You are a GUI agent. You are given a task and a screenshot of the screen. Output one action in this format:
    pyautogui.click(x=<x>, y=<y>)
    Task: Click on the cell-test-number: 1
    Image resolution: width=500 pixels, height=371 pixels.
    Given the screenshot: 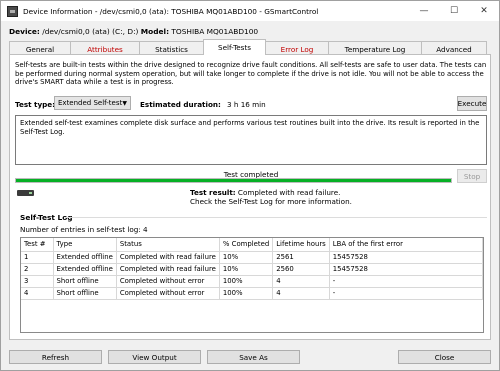 What is the action you would take?
    pyautogui.click(x=37, y=257)
    